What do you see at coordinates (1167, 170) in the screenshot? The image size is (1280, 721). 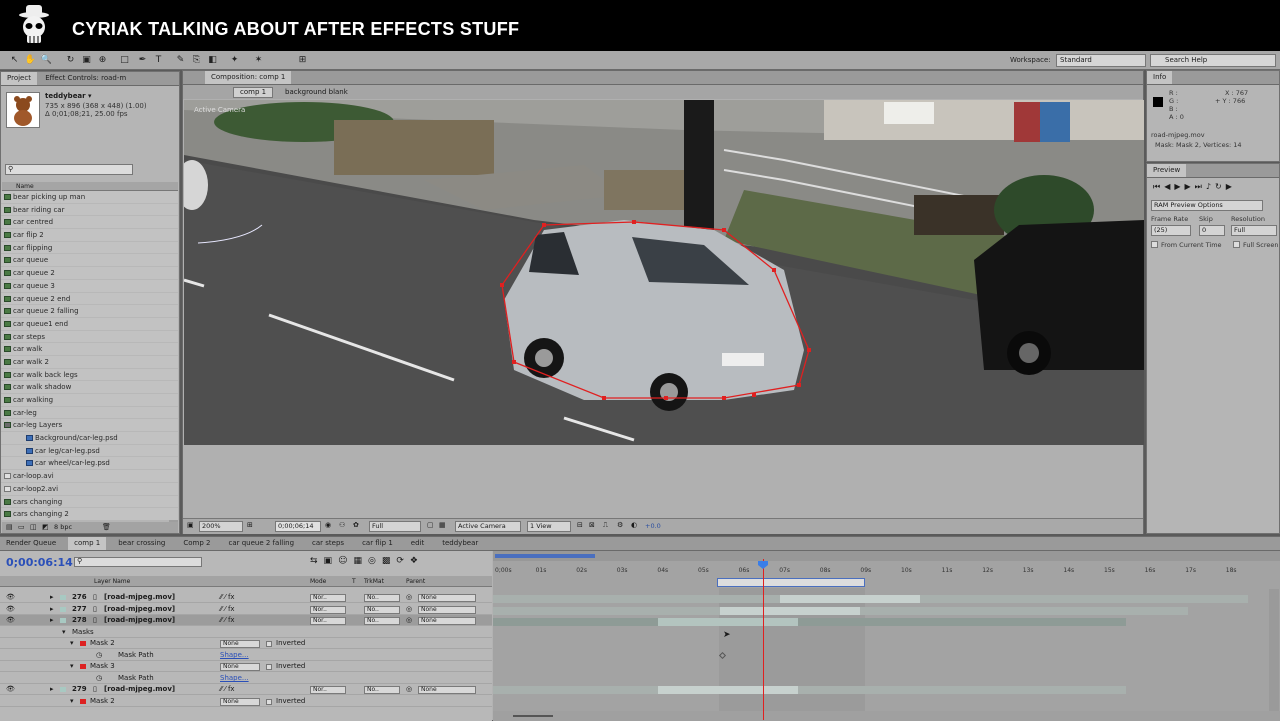 I see `tab-preview: Preview` at bounding box center [1167, 170].